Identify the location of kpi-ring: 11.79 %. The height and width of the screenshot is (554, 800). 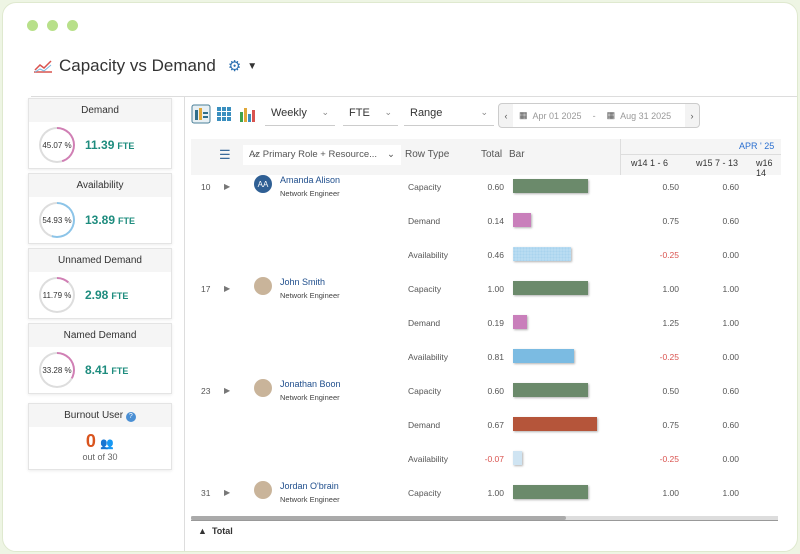
(57, 295).